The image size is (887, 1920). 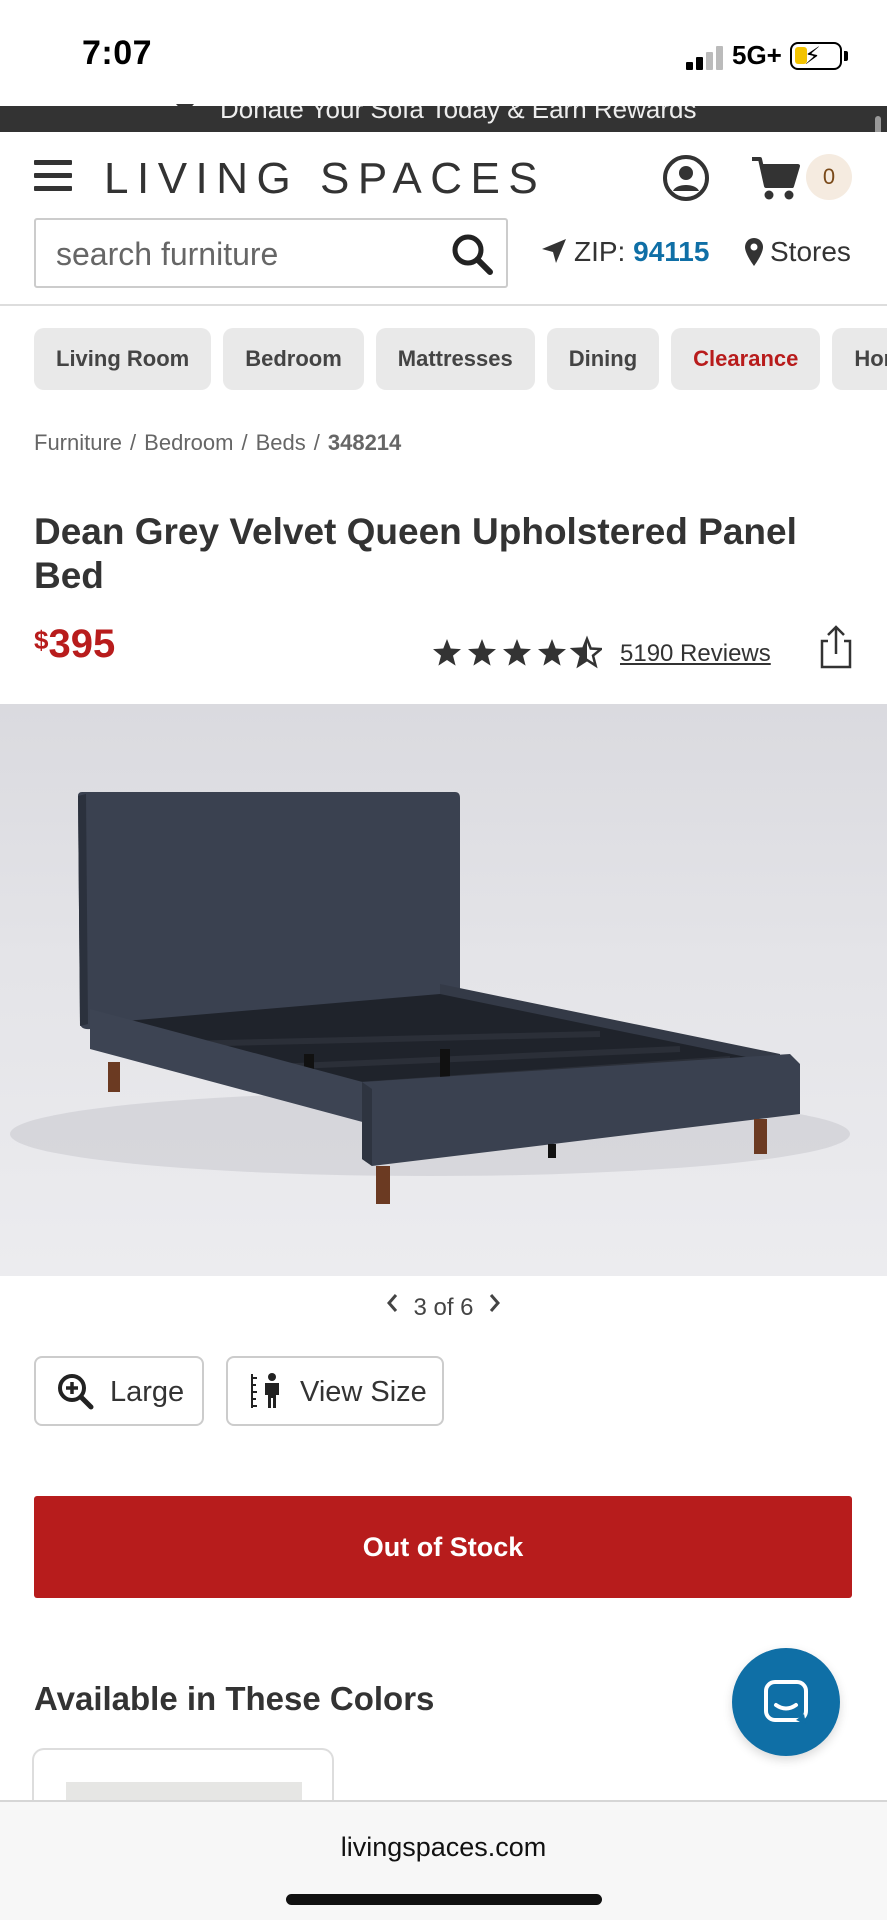 I want to click on site-header: LIVING SPACES 0 ZIP: 94115, so click(x=443, y=219).